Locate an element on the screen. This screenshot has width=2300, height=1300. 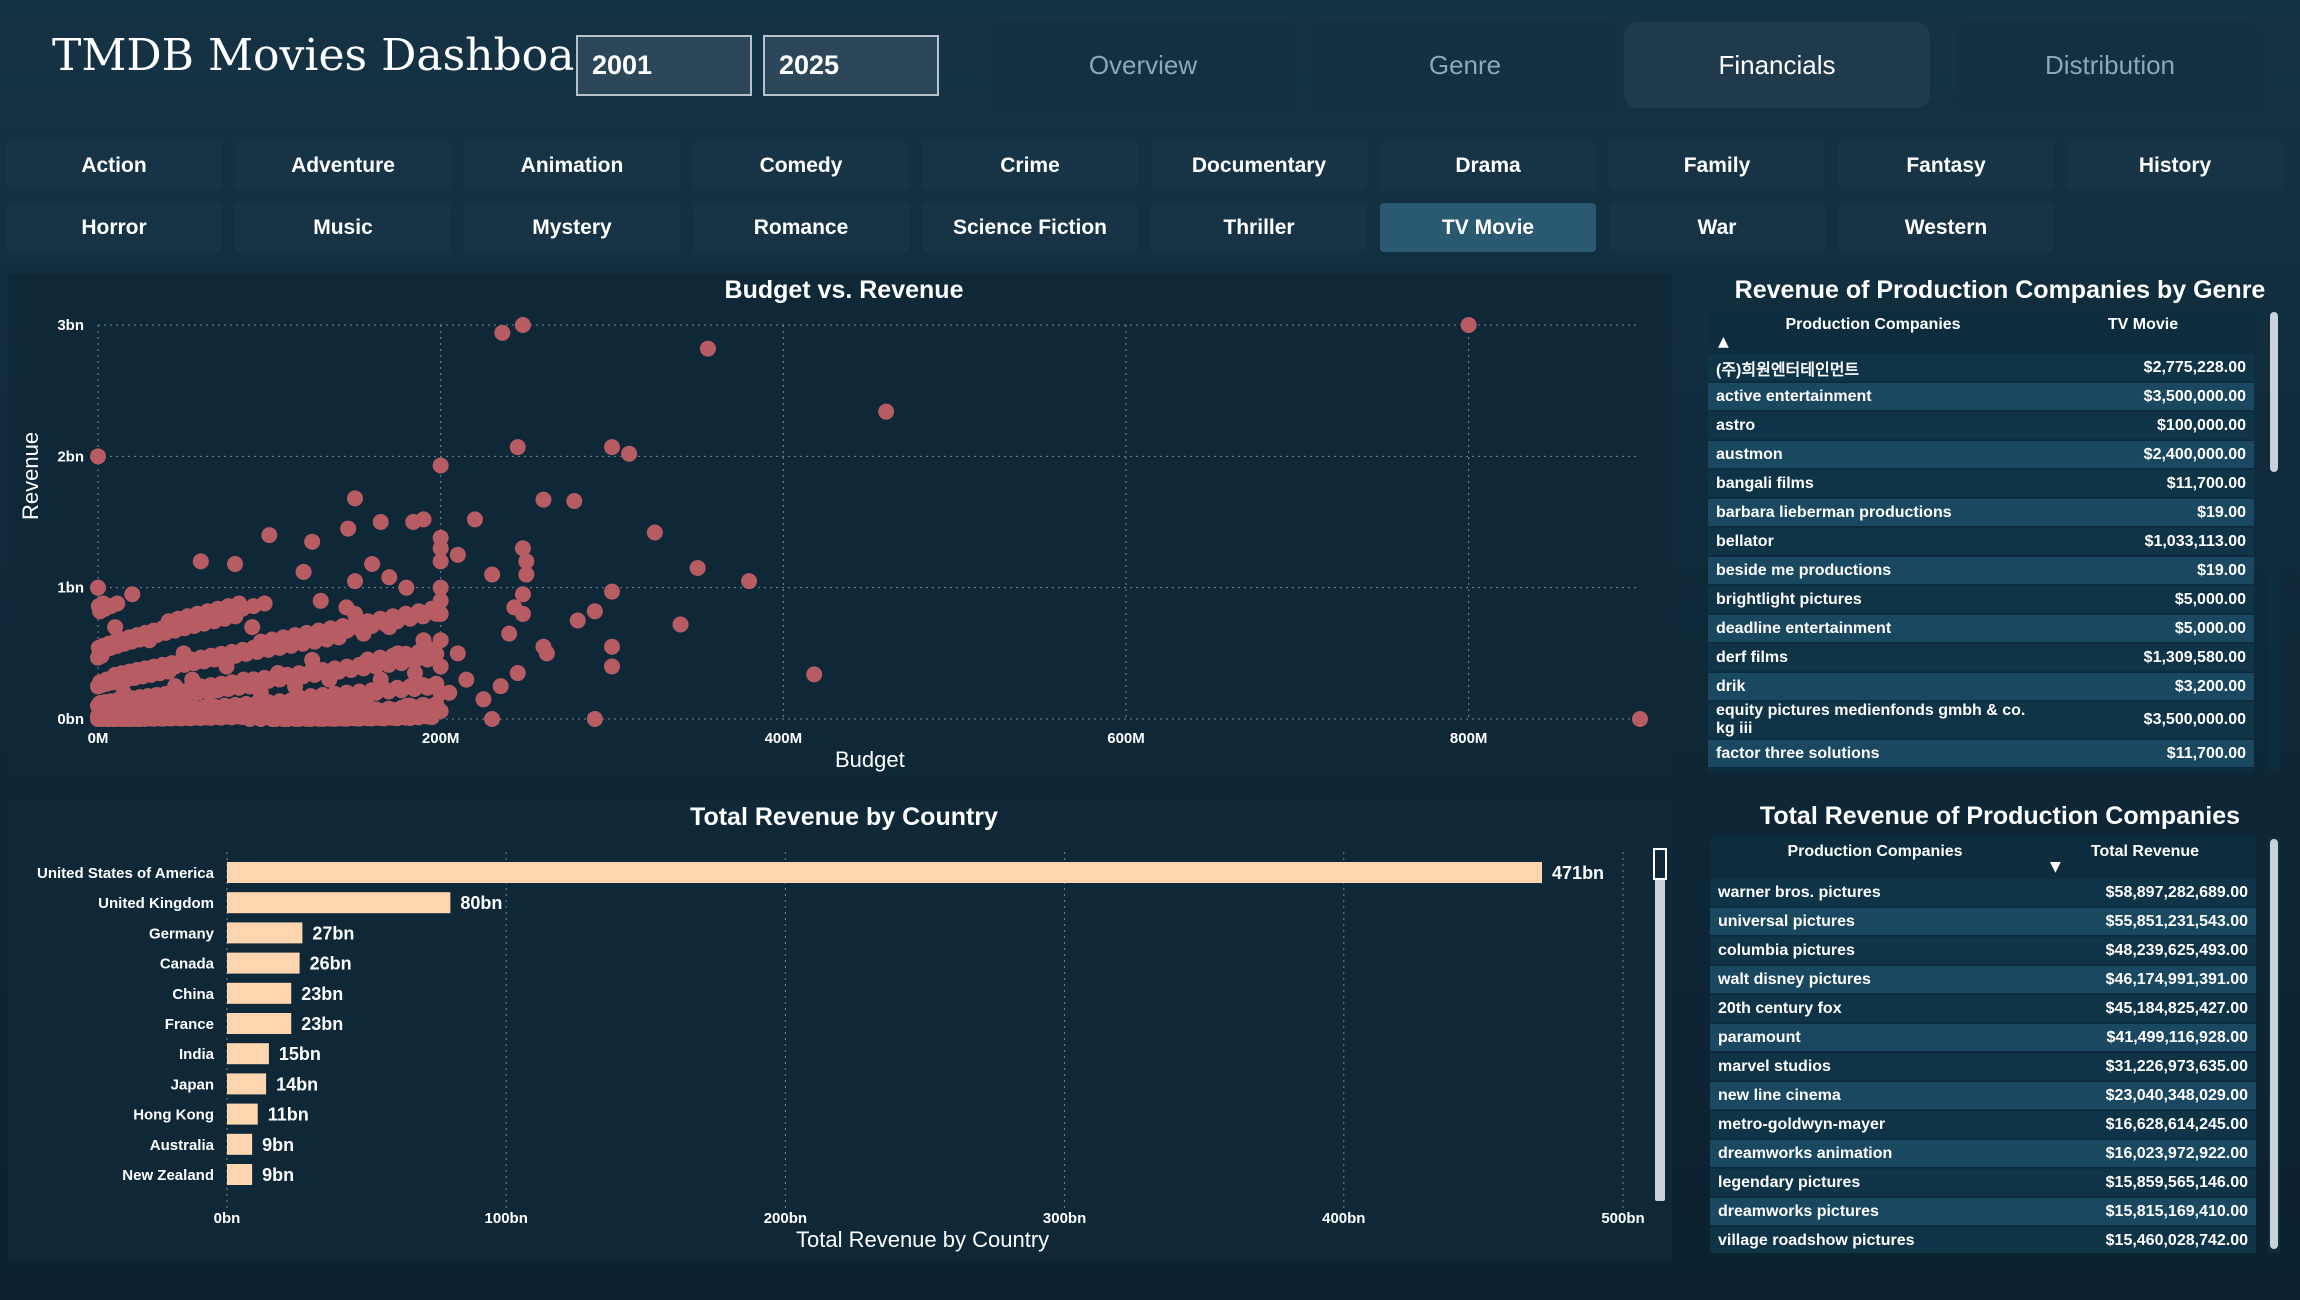
table-row: astro $100,000.00 is located at coordinates (1981, 425).